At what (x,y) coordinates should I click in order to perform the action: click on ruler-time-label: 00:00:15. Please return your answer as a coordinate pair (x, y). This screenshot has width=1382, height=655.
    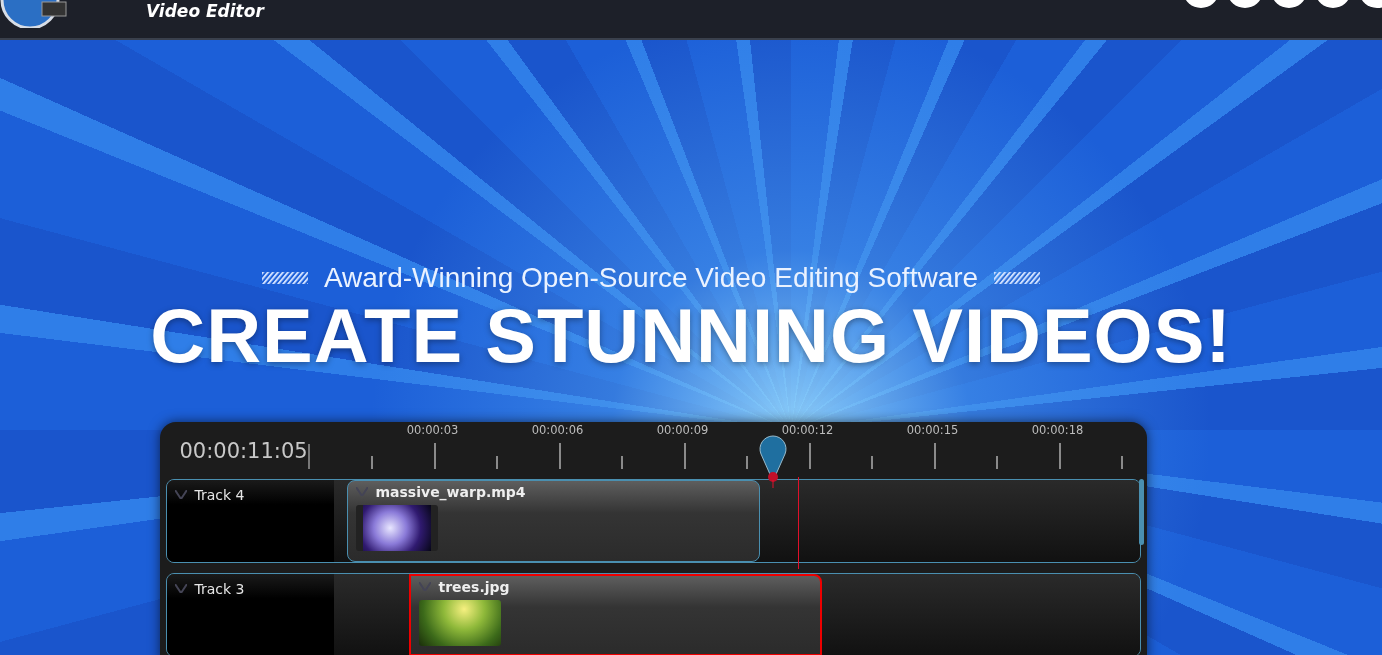
    Looking at the image, I should click on (932, 430).